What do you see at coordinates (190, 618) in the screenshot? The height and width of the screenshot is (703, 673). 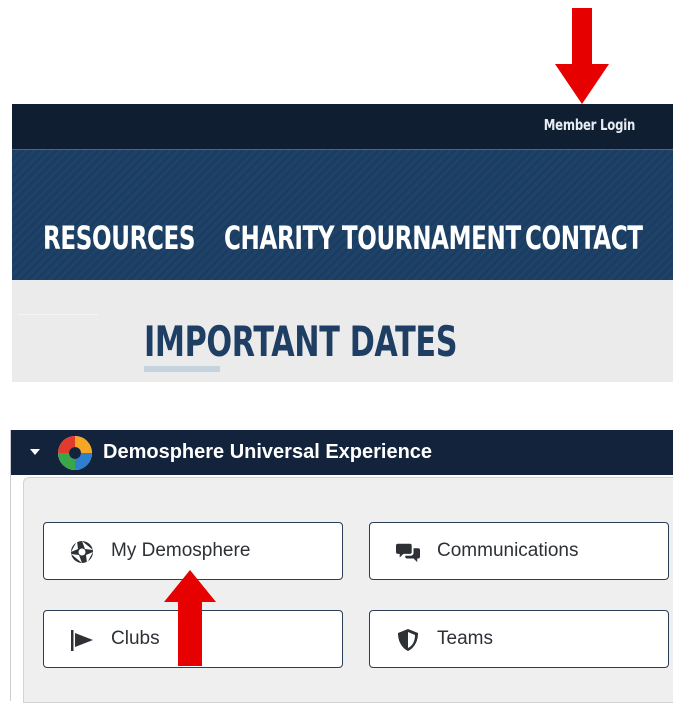 I see `arrow-up-icon` at bounding box center [190, 618].